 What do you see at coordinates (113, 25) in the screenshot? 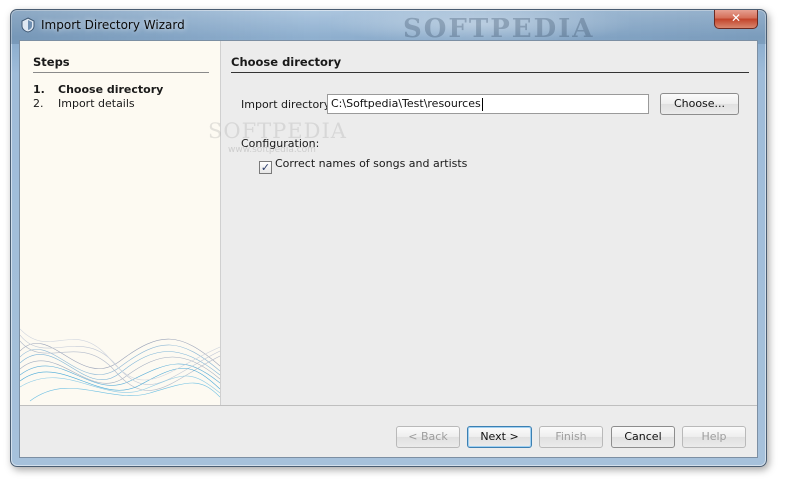
I see `window-title: Import Directory Wizard` at bounding box center [113, 25].